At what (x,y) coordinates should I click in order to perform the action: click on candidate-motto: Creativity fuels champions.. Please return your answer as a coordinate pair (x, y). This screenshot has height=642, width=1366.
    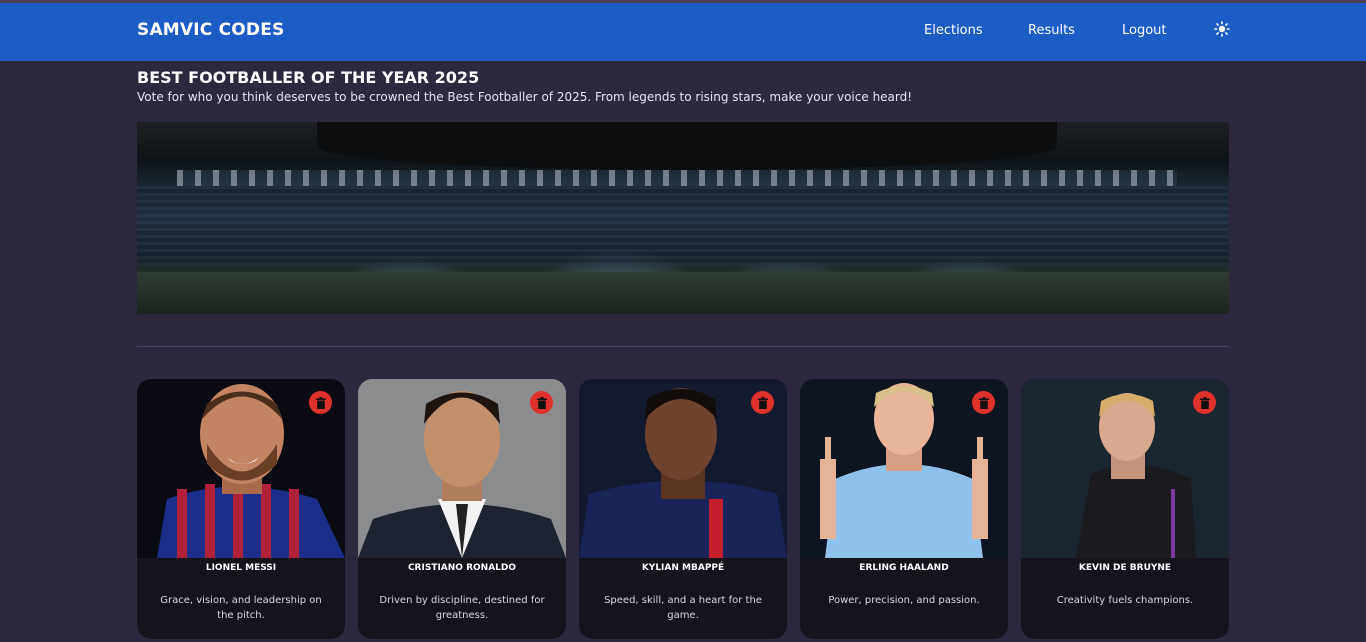
    Looking at the image, I should click on (1125, 600).